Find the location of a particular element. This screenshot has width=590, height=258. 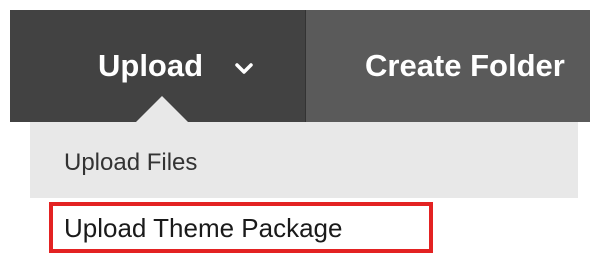

menu-item-upload-theme-package-label: Upload Theme Package is located at coordinates (203, 228).